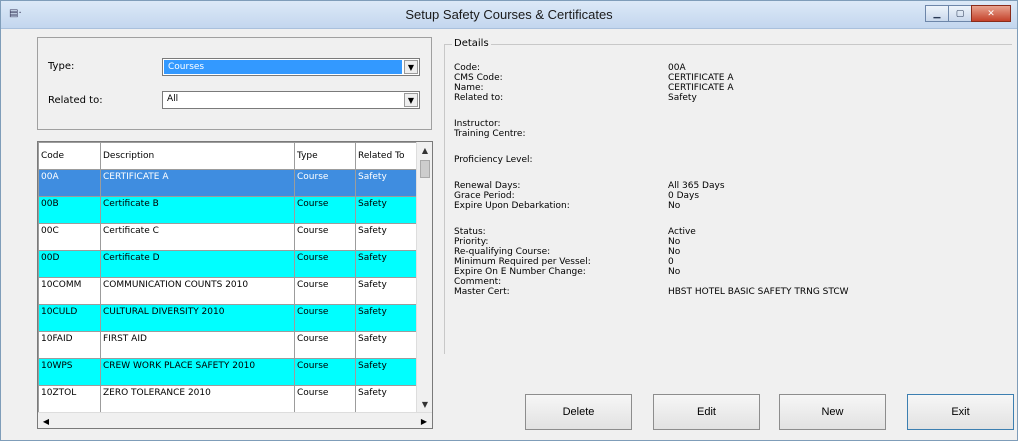 The height and width of the screenshot is (441, 1018). What do you see at coordinates (479, 98) in the screenshot?
I see `detail-related-label: Related to:` at bounding box center [479, 98].